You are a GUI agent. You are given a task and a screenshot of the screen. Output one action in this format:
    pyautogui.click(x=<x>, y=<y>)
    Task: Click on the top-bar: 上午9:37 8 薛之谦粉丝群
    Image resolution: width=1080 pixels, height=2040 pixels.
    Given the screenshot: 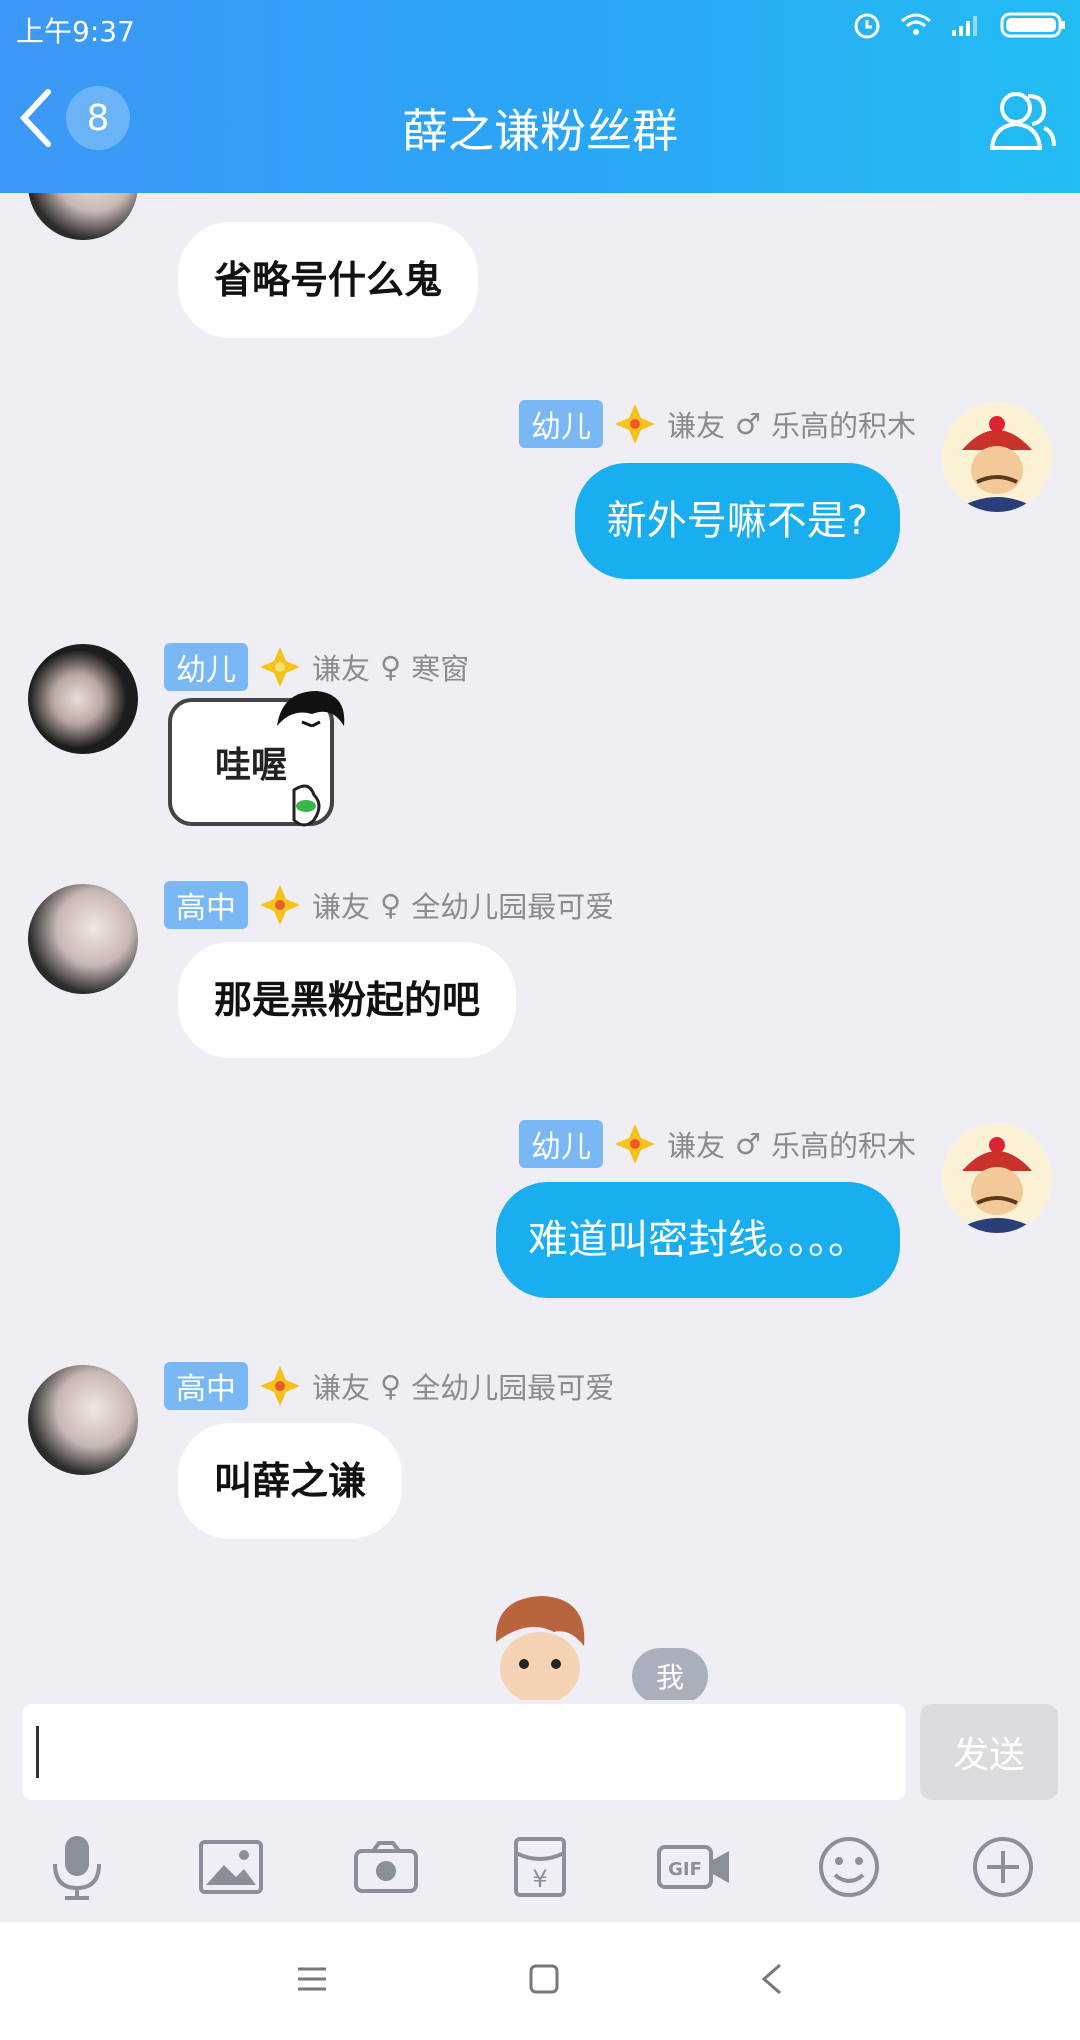 What is the action you would take?
    pyautogui.click(x=540, y=96)
    